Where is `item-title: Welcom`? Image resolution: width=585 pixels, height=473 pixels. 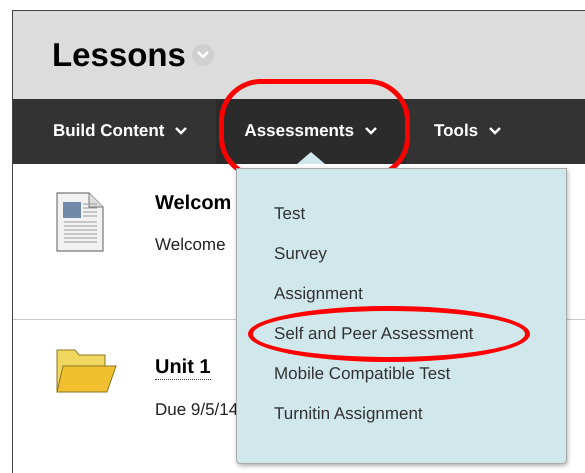
item-title: Welcom is located at coordinates (193, 203).